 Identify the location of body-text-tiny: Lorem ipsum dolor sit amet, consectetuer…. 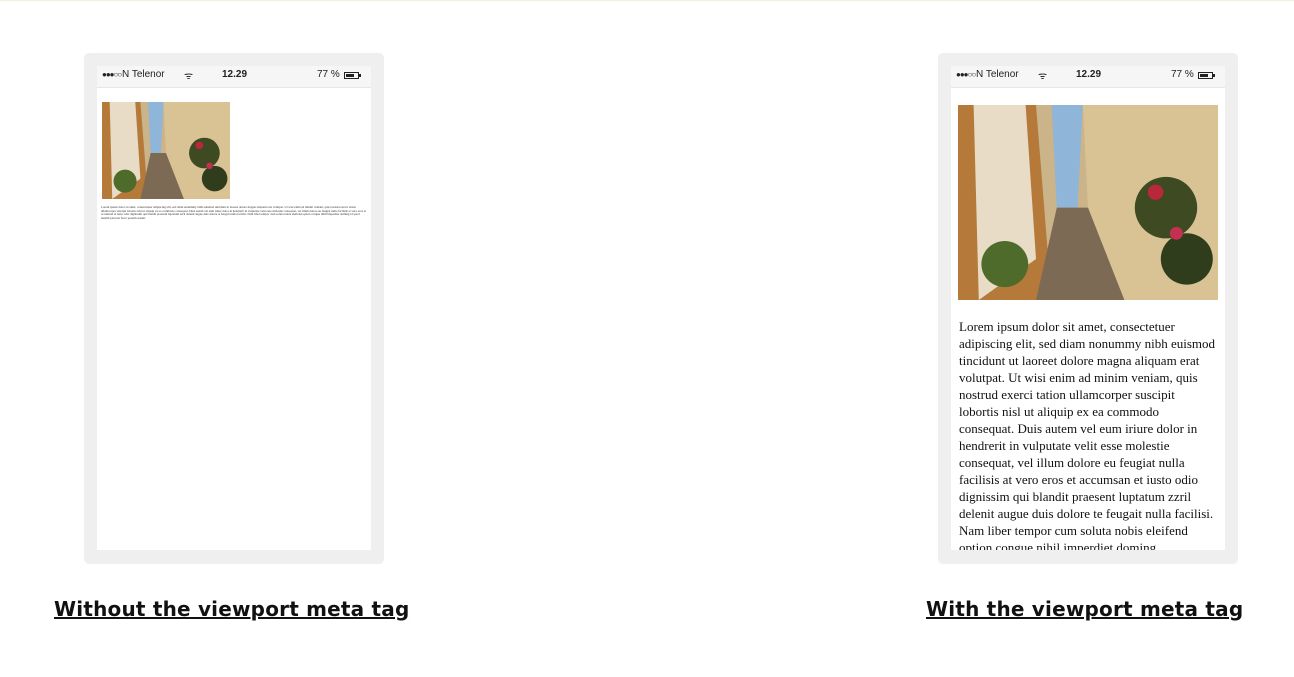
(233, 213).